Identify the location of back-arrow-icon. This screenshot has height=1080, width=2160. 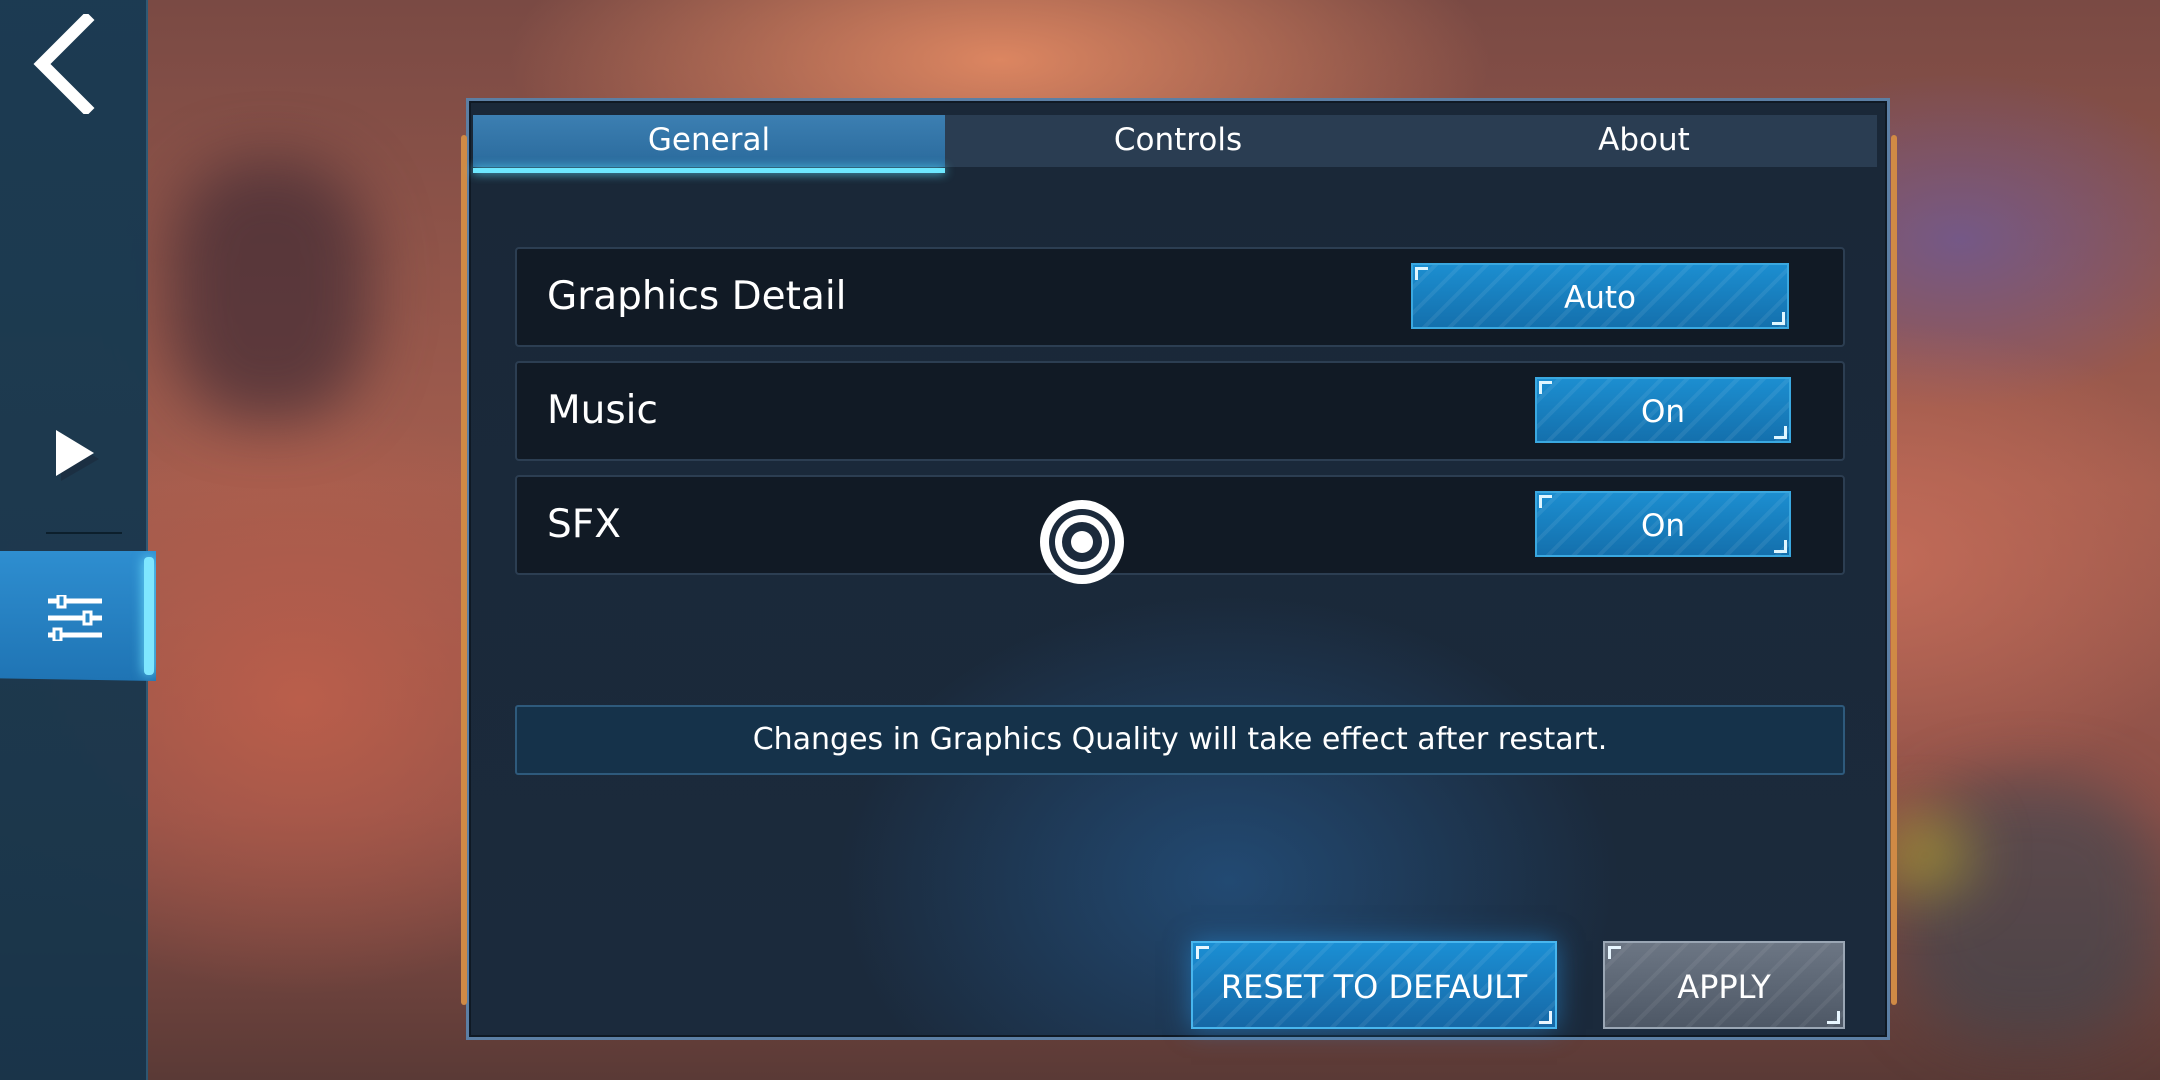
(68, 64).